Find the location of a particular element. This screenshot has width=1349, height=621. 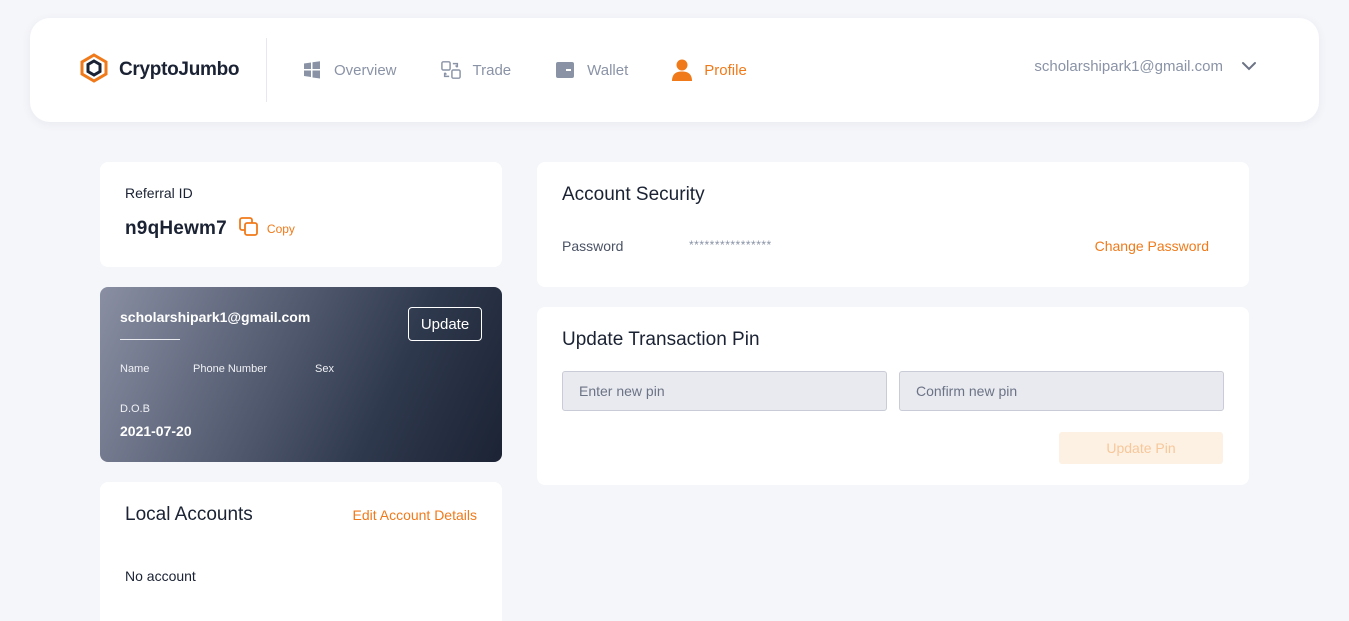

nav-item-profile: Profile is located at coordinates (709, 70).